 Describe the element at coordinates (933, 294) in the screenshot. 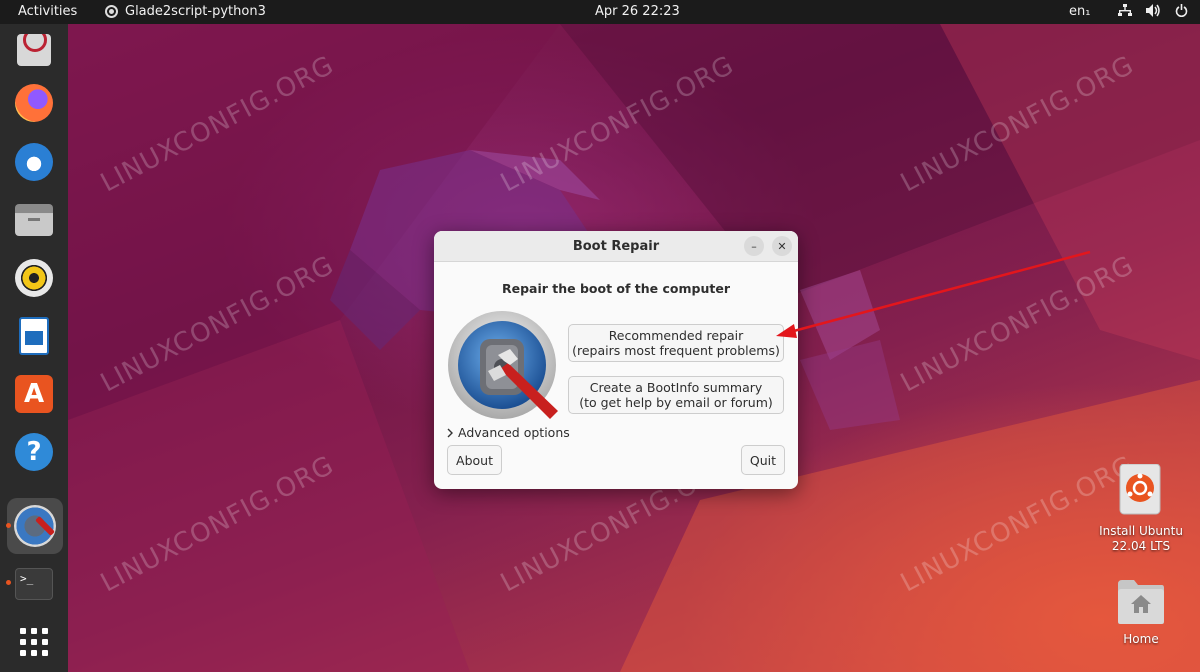

I see `annotation-arrow` at that location.